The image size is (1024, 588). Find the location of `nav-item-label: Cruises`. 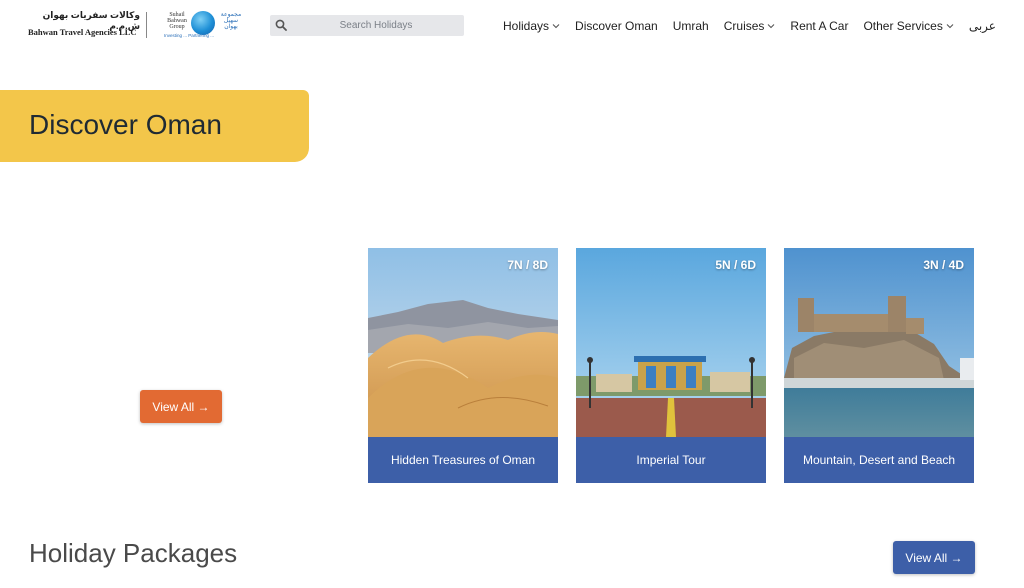

nav-item-label: Cruises is located at coordinates (744, 26).